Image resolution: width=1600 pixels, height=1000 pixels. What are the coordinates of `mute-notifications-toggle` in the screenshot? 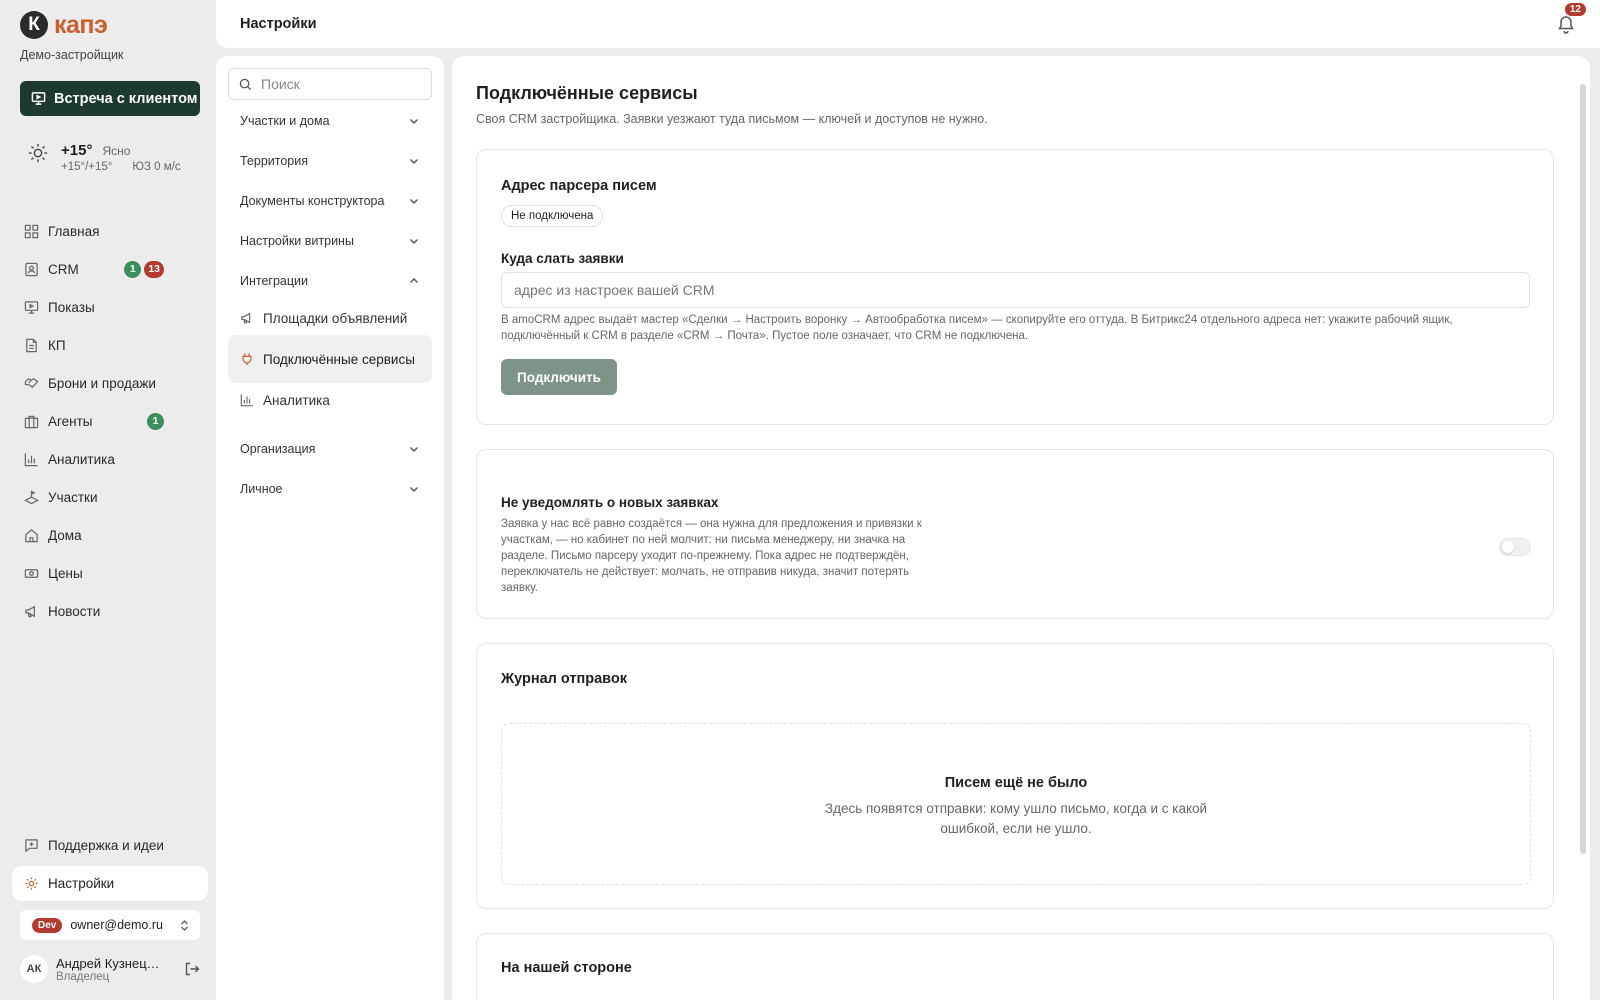 It's located at (1515, 547).